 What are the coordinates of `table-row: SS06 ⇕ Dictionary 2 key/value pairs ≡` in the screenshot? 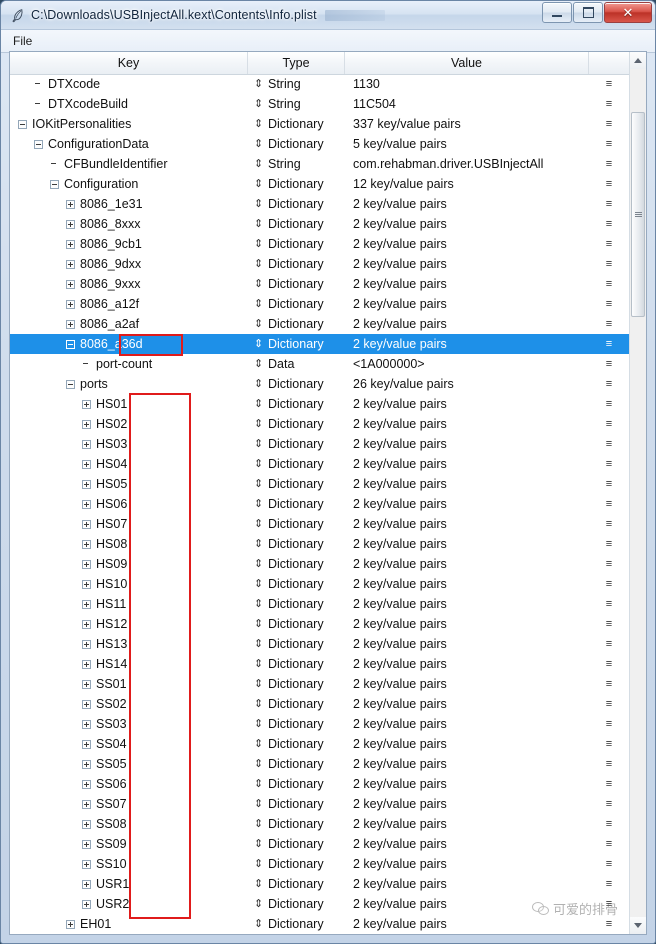 It's located at (319, 784).